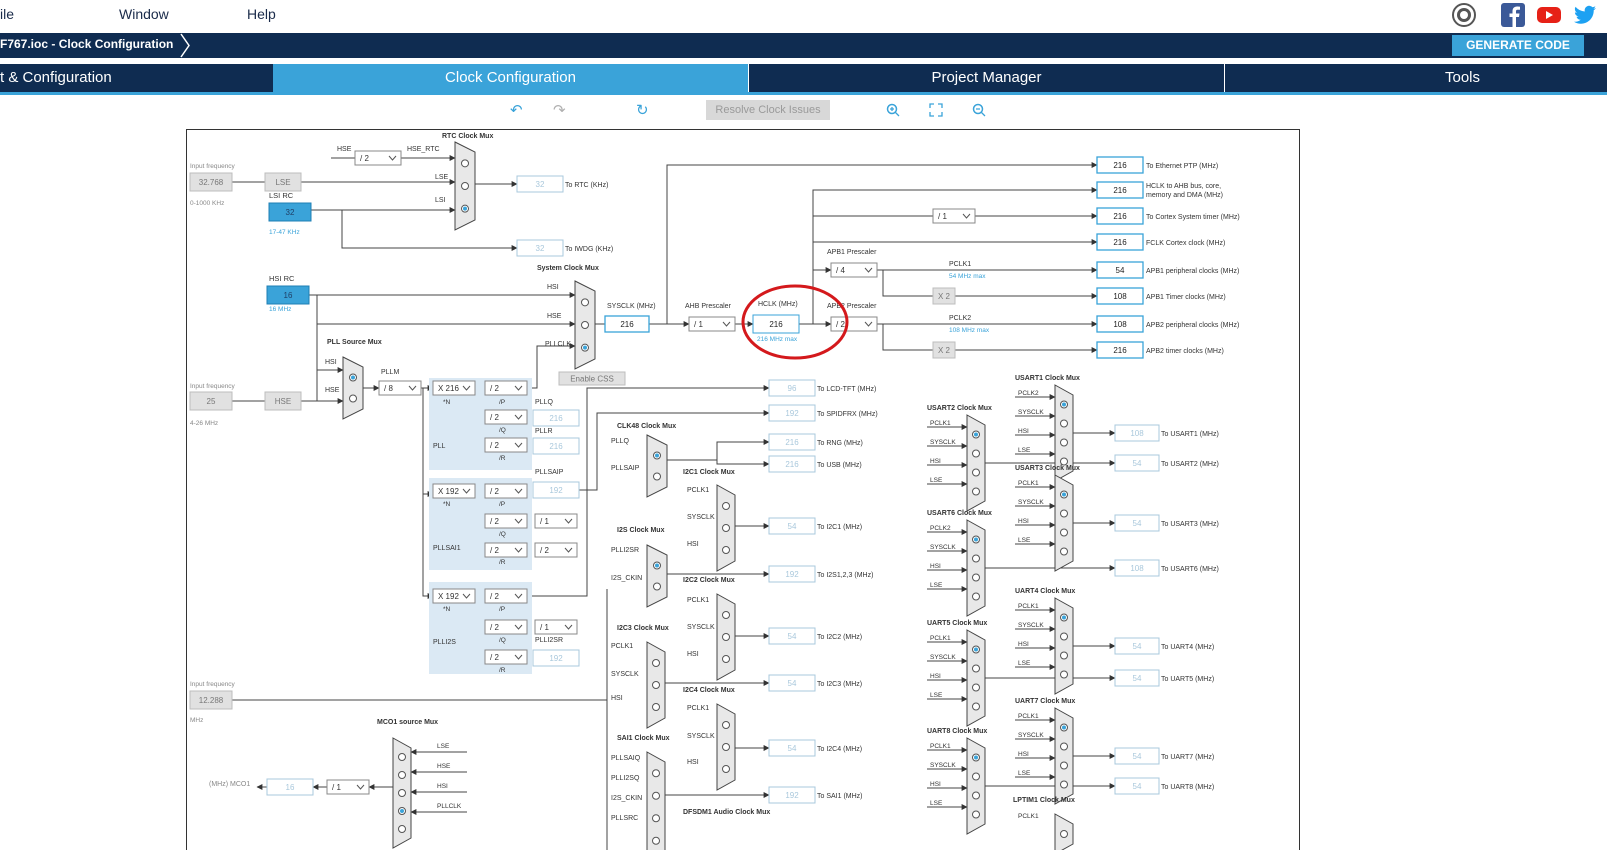  What do you see at coordinates (986, 78) in the screenshot?
I see `tab-project-manager: Project Manager` at bounding box center [986, 78].